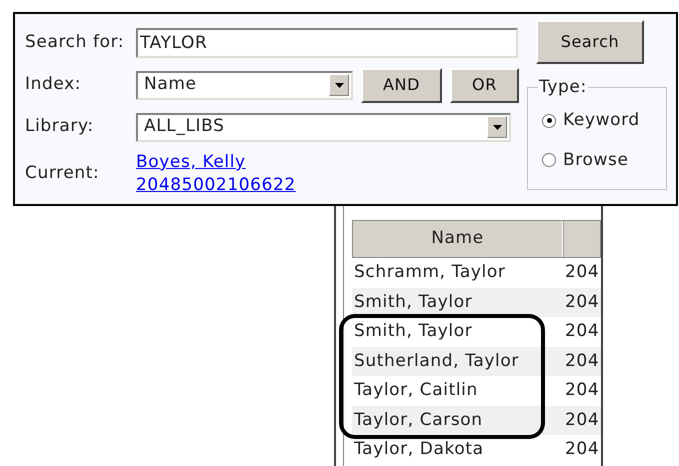 Image resolution: width=679 pixels, height=466 pixels. What do you see at coordinates (327, 43) in the screenshot?
I see `search-field: TAYLOR` at bounding box center [327, 43].